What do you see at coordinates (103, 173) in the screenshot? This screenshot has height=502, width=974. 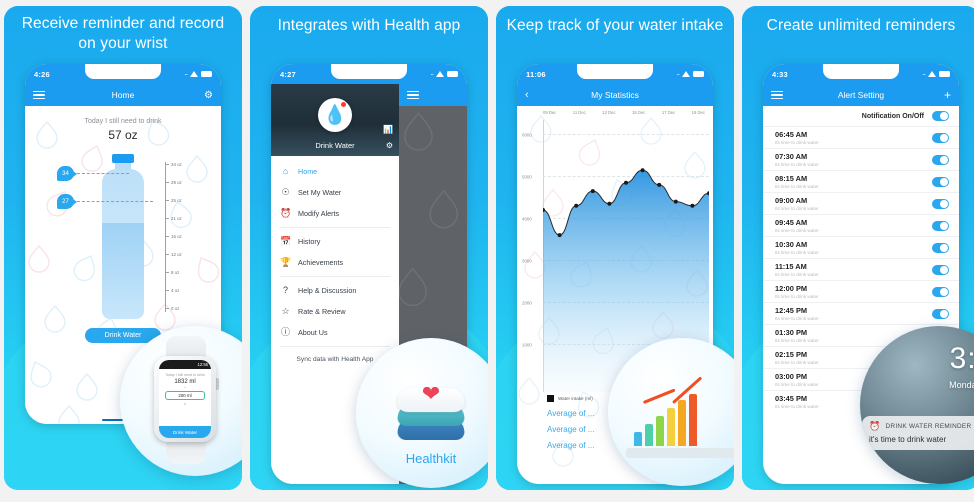 I see `marker-dash-upper` at bounding box center [103, 173].